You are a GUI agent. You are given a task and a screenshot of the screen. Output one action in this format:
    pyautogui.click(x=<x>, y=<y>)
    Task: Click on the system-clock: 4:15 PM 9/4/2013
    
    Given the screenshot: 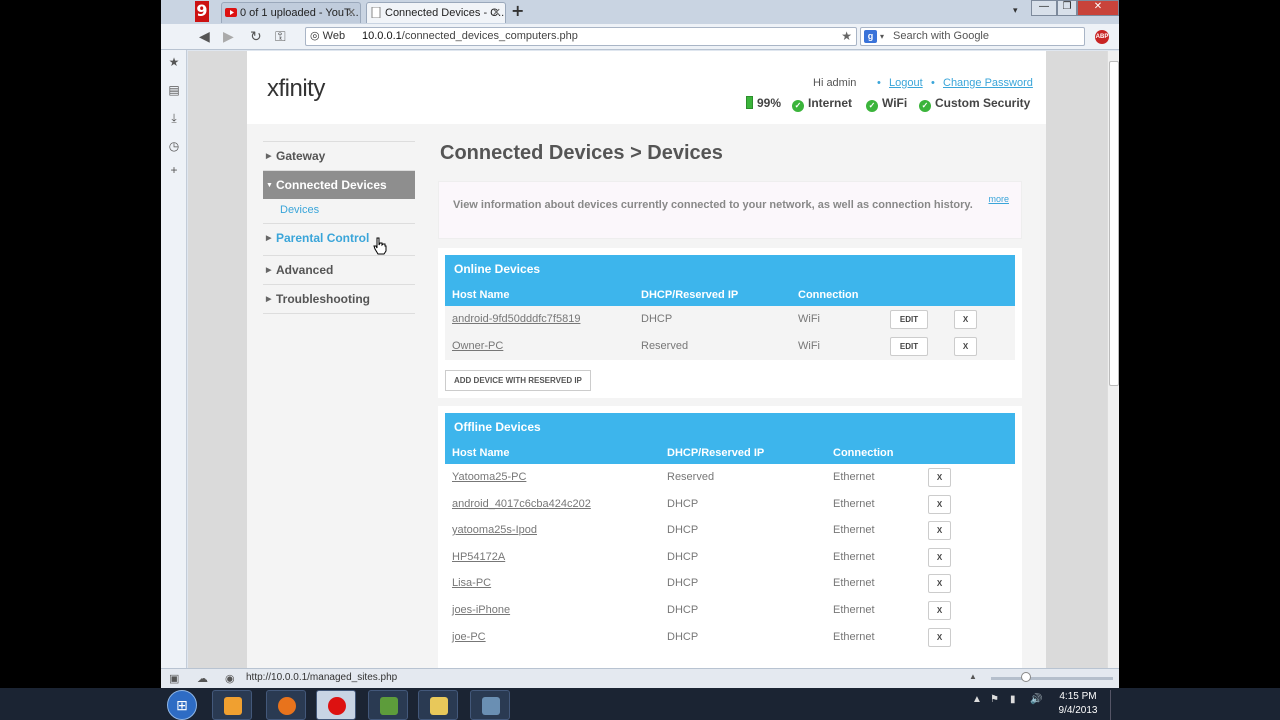 What is the action you would take?
    pyautogui.click(x=1078, y=704)
    